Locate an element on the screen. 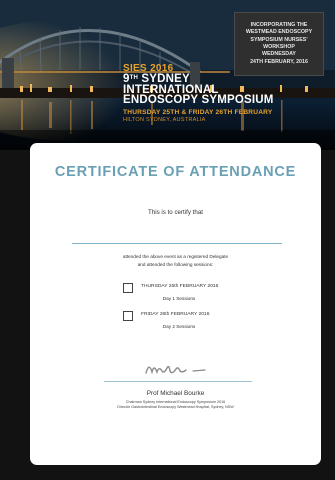 Image resolution: width=335 pixels, height=480 pixels. session-date: THURSDAY 25th FEBRUARY 2016 is located at coordinates (180, 286).